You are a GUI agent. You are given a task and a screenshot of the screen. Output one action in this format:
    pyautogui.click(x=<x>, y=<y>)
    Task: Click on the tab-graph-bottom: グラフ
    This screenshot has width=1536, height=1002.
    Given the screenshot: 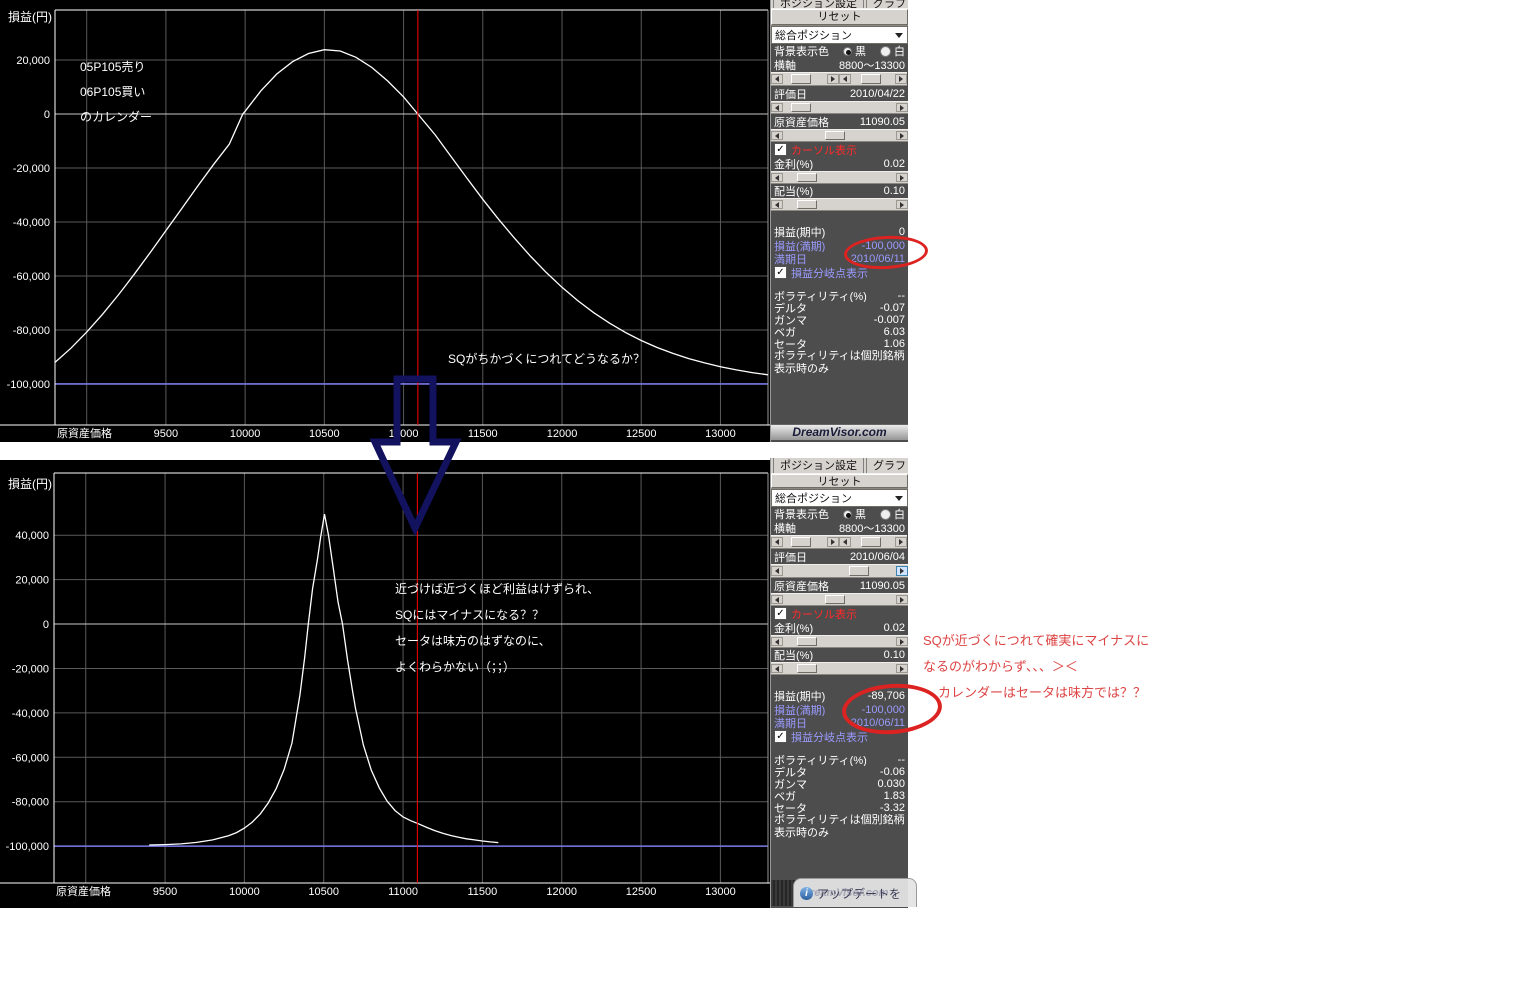 What is the action you would take?
    pyautogui.click(x=887, y=465)
    